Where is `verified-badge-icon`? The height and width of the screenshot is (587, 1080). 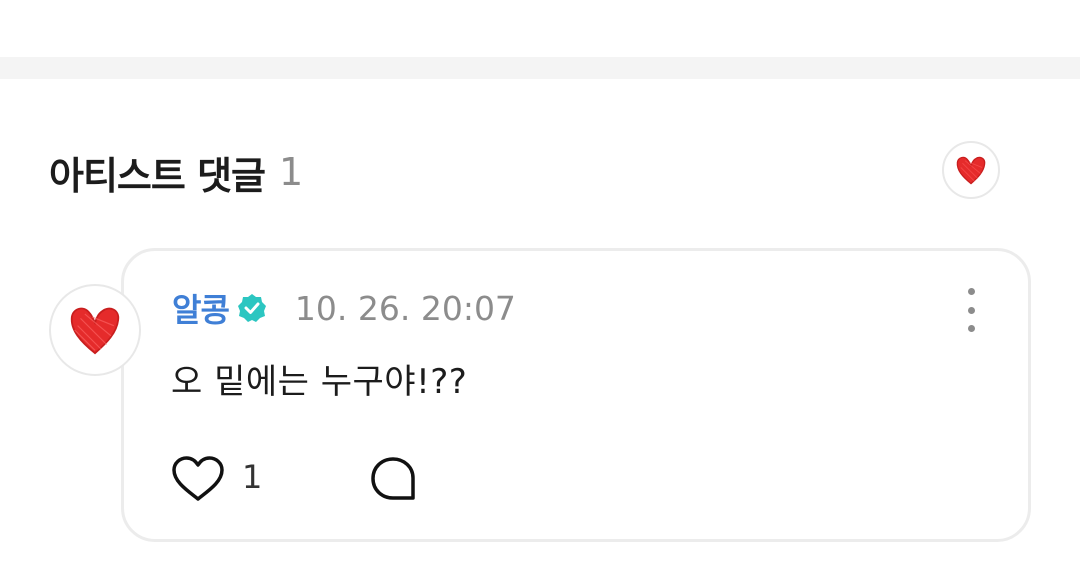
verified-badge-icon is located at coordinates (252, 308).